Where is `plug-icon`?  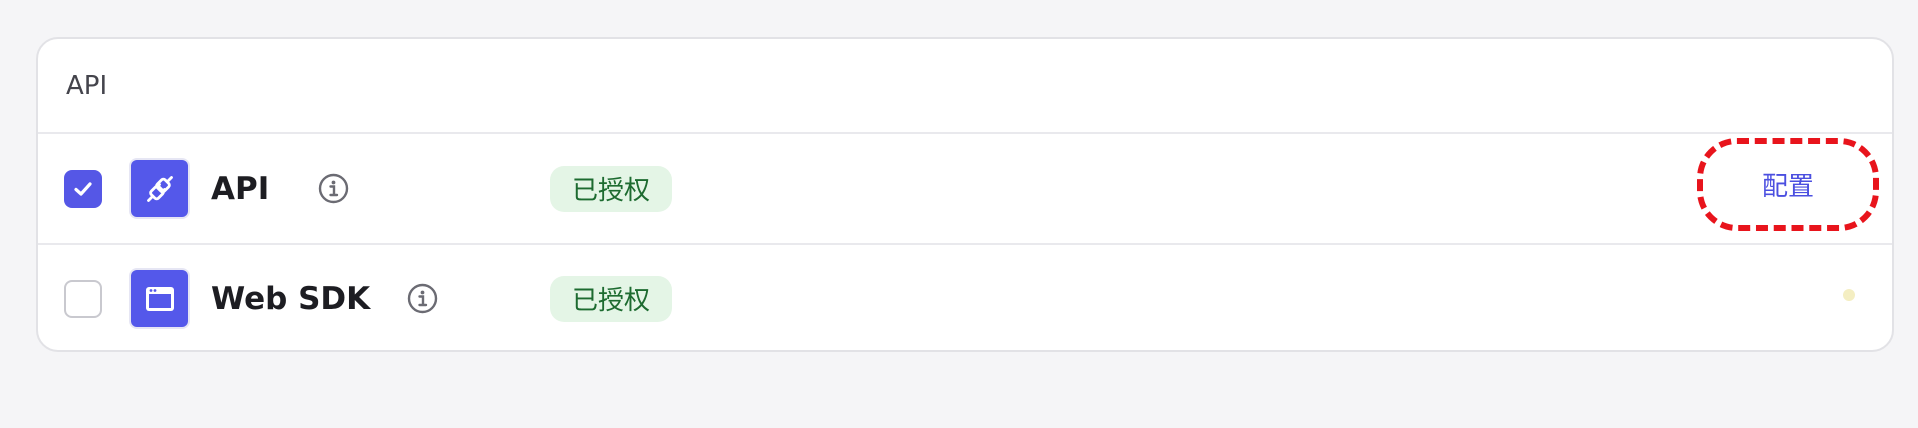
plug-icon is located at coordinates (159, 188).